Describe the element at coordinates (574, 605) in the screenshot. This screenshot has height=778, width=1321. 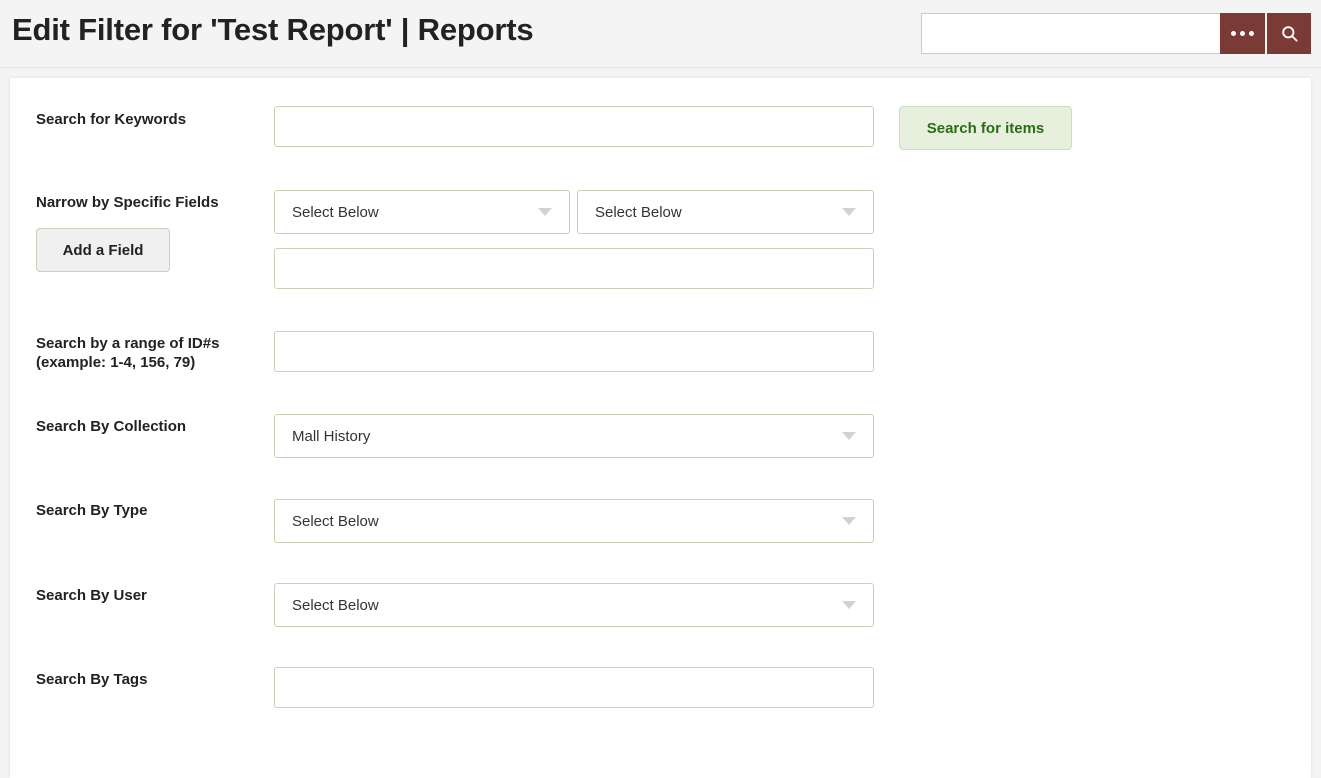
I see `user-select: Select Below` at that location.